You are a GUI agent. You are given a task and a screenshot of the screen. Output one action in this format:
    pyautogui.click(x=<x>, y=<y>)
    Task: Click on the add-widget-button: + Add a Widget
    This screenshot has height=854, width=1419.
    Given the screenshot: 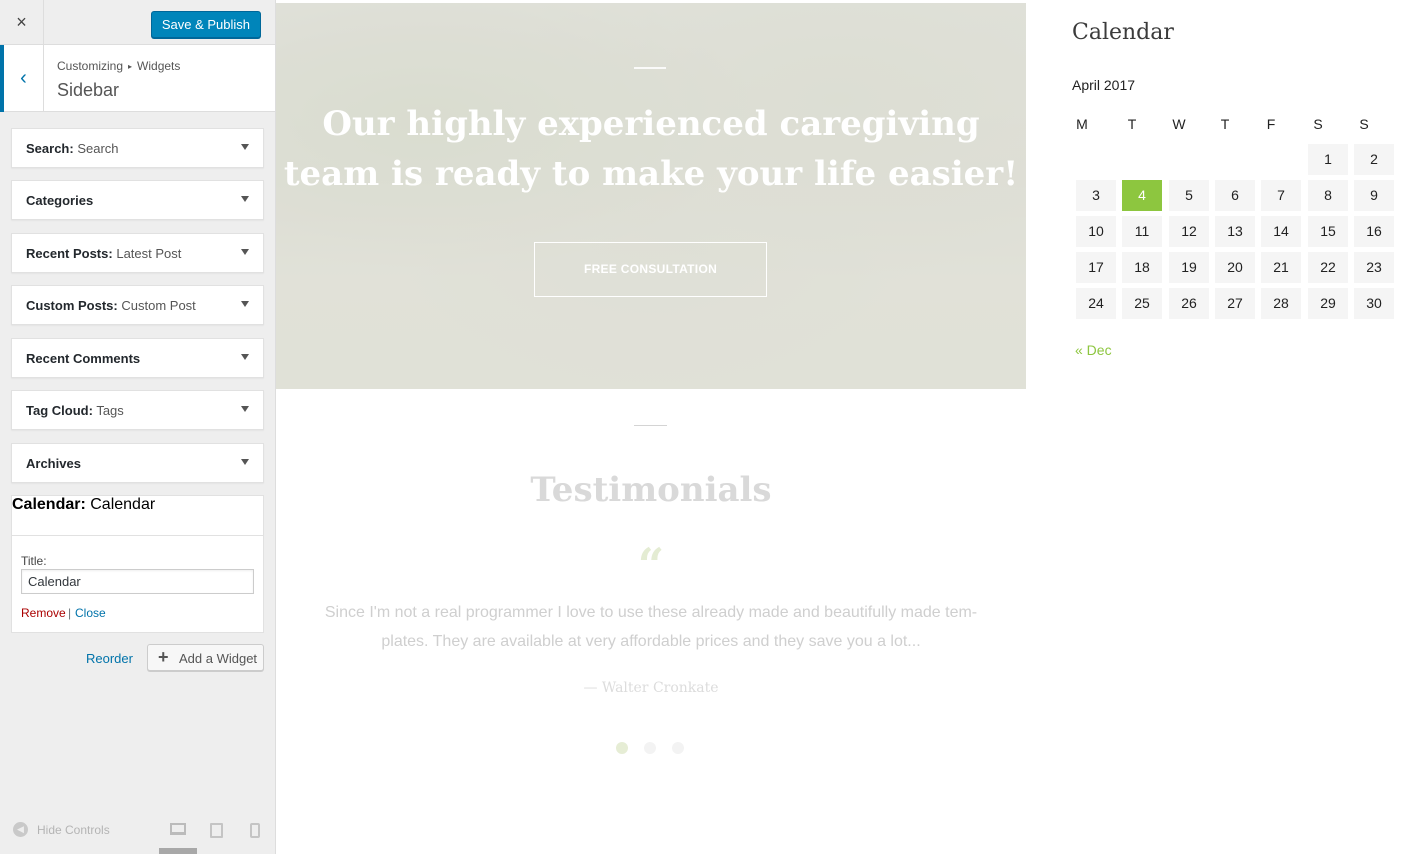 What is the action you would take?
    pyautogui.click(x=205, y=657)
    